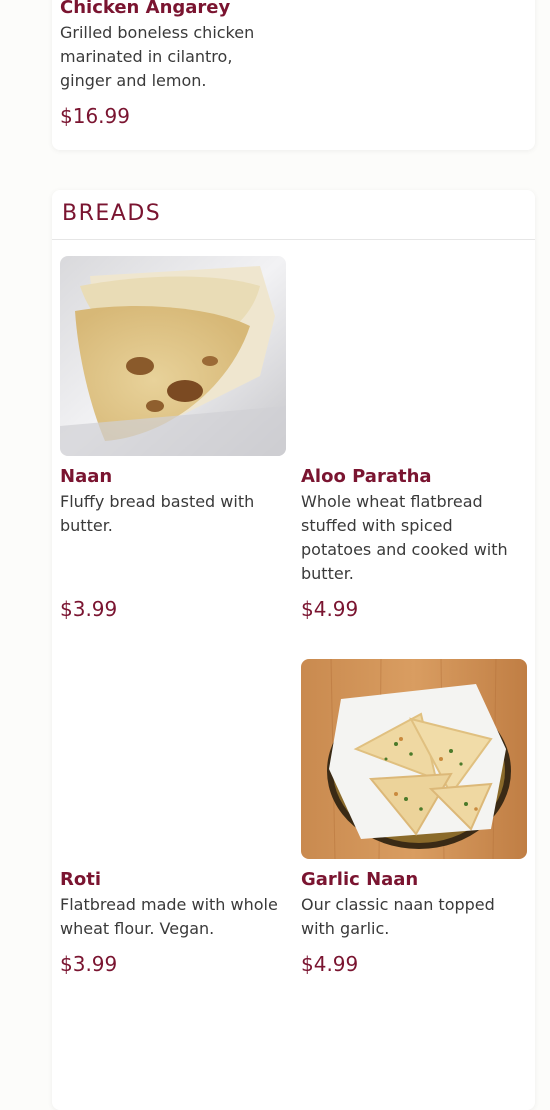  Describe the element at coordinates (157, 513) in the screenshot. I see `menu-item-description: Fluffy bread basted with butter.` at that location.